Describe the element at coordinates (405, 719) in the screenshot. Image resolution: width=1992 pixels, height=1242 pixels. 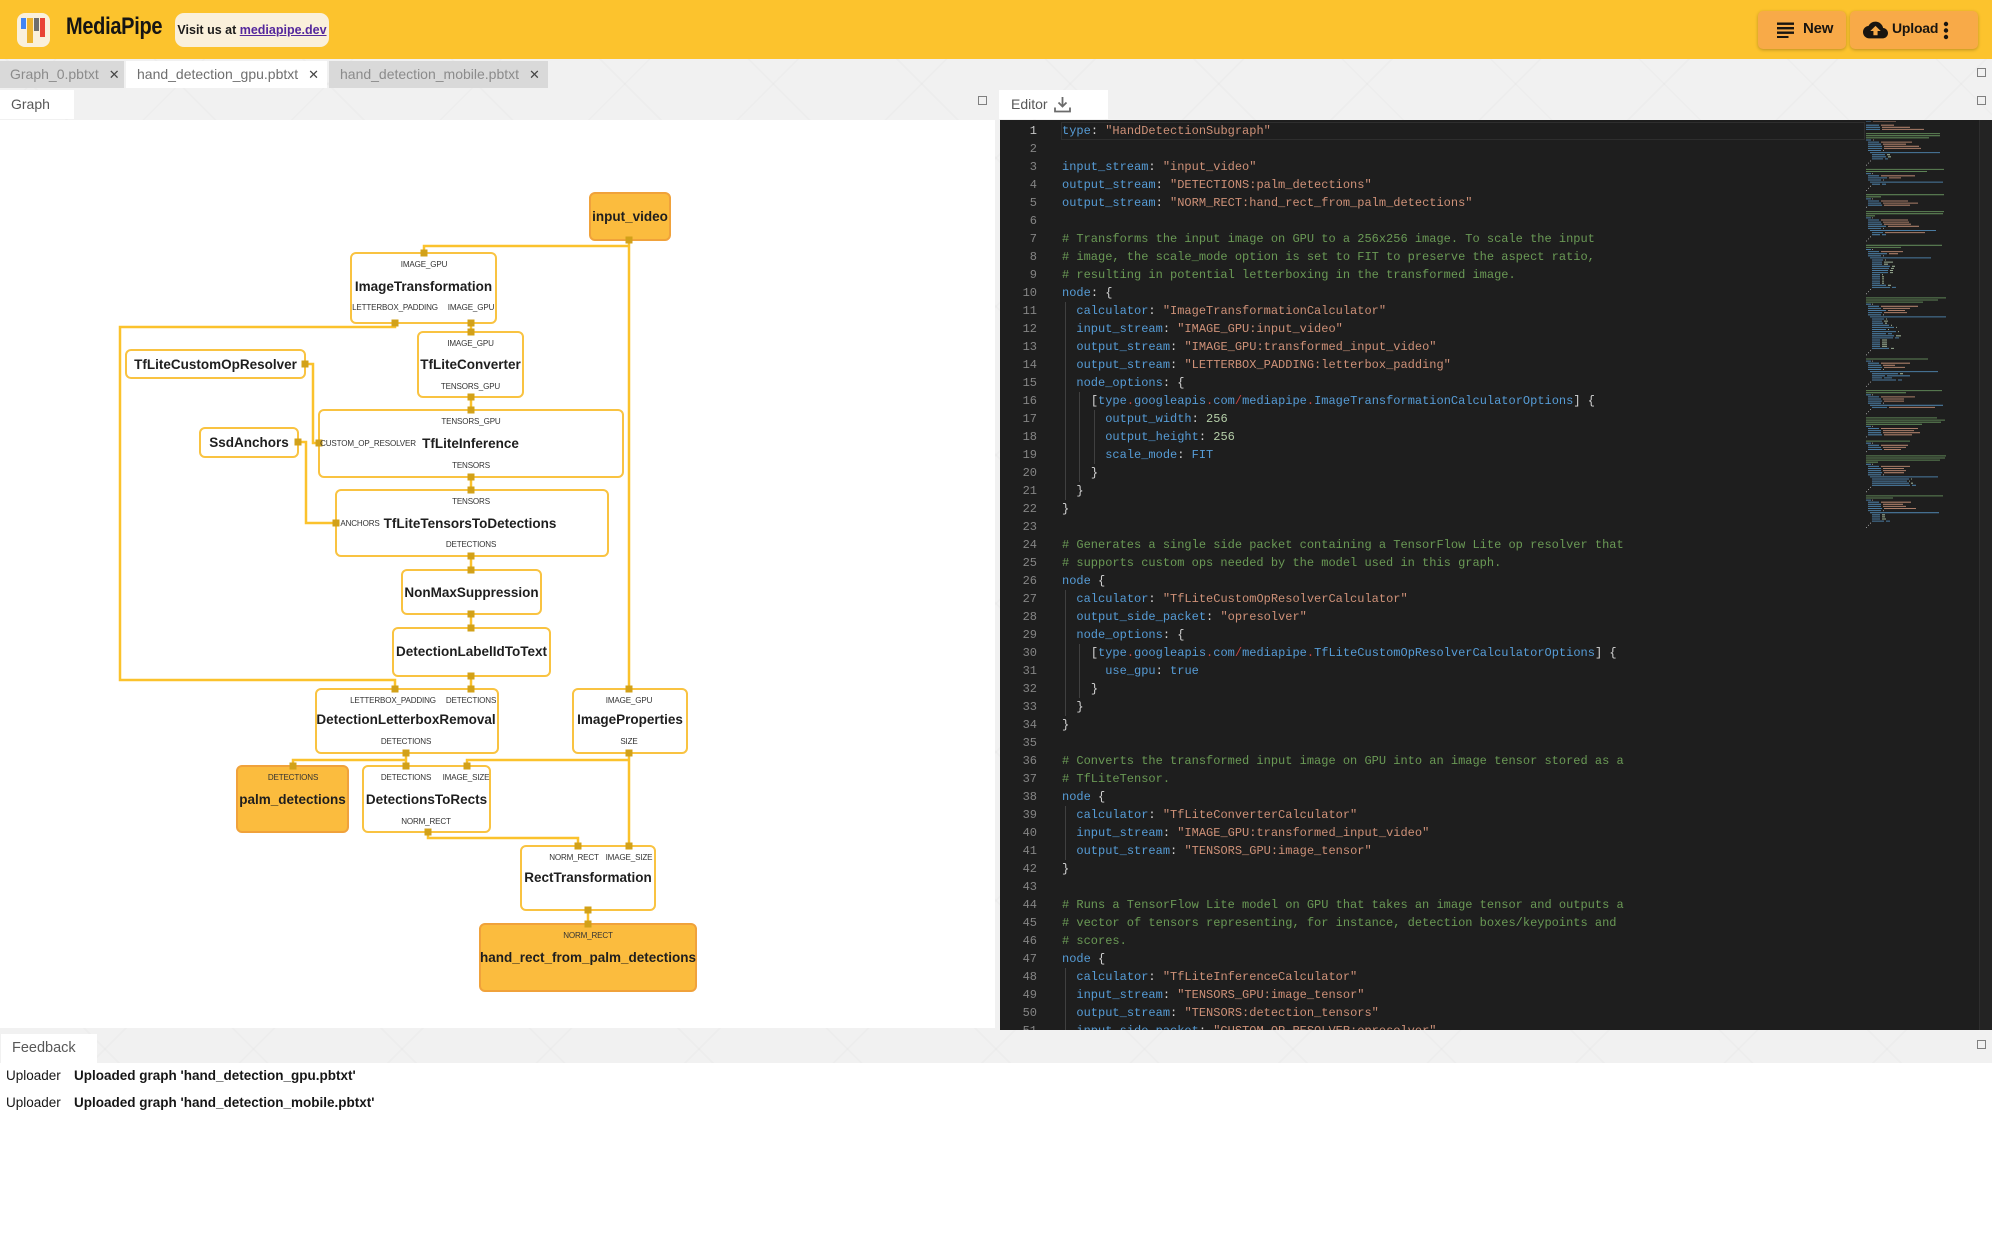
I see `svg-text: DetectionLetterboxRemoval` at that location.